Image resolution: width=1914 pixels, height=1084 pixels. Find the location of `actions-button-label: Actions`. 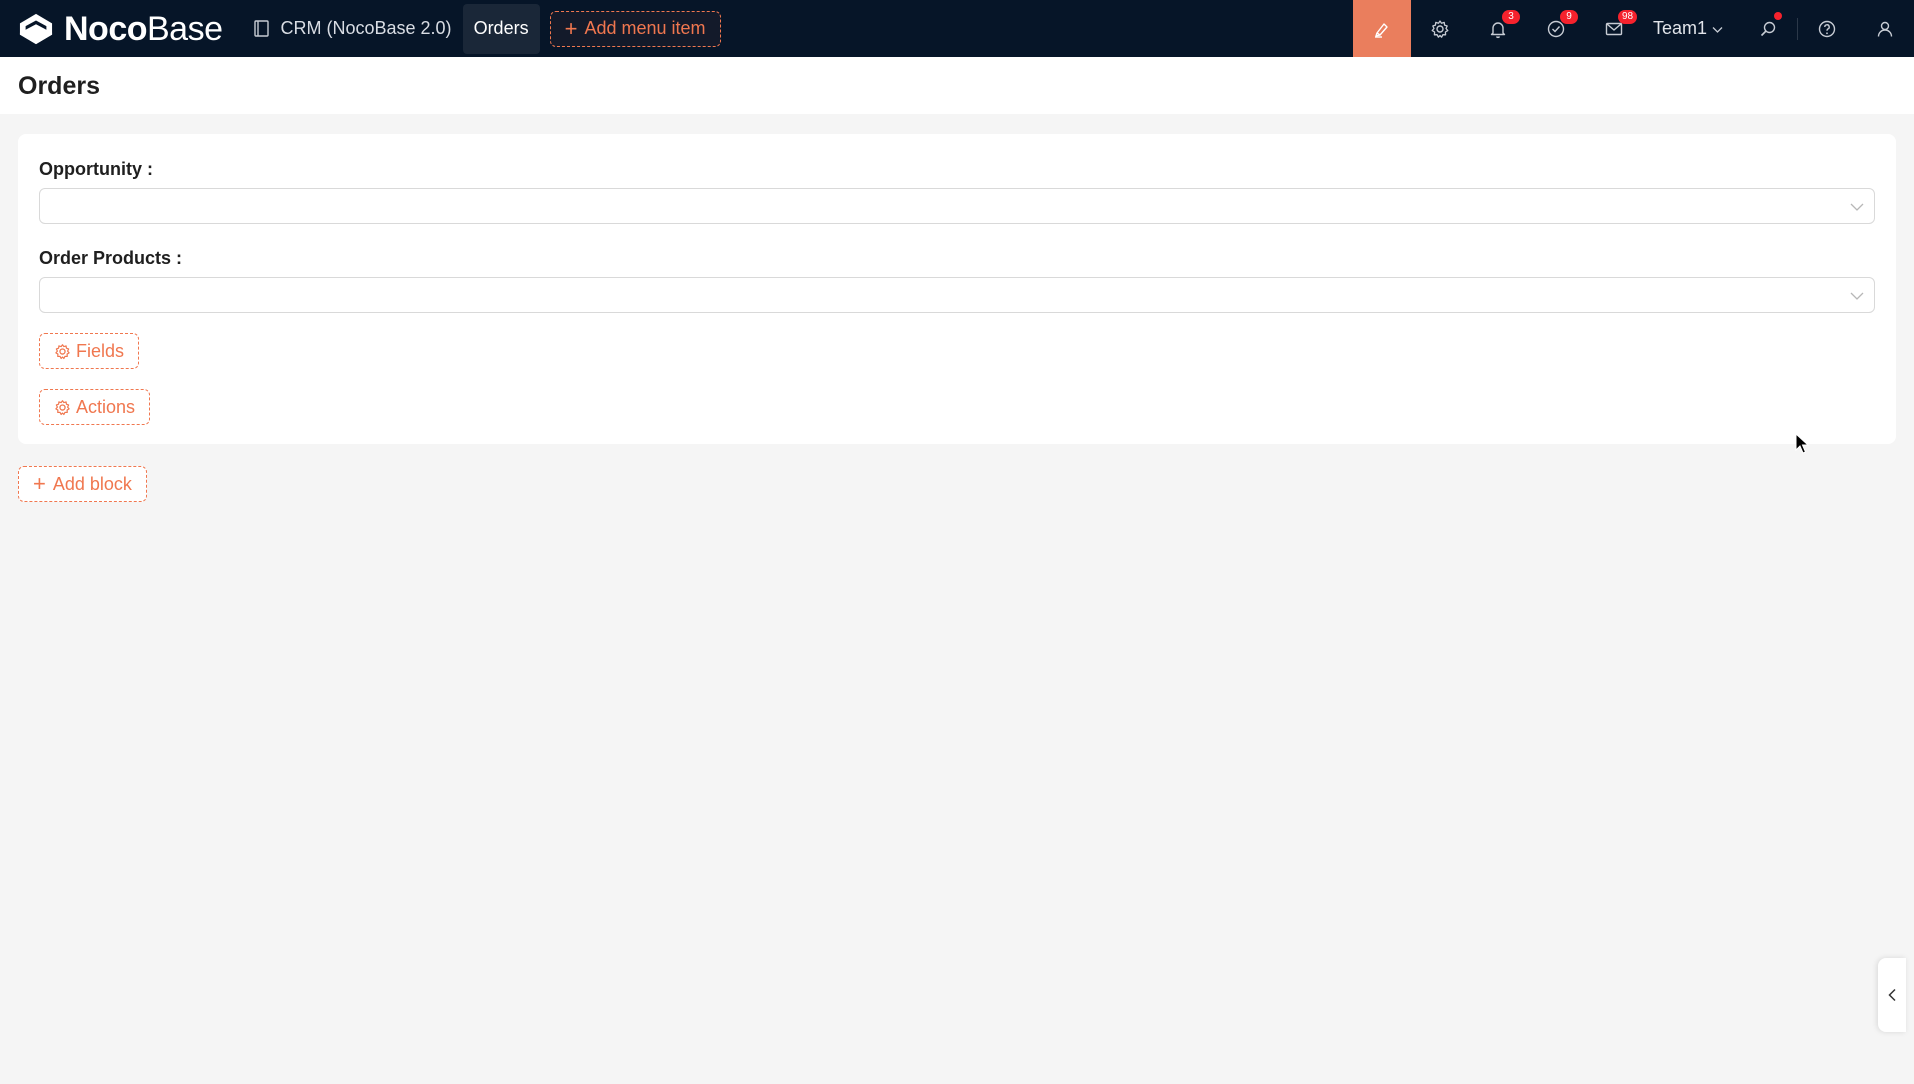

actions-button-label: Actions is located at coordinates (106, 406).